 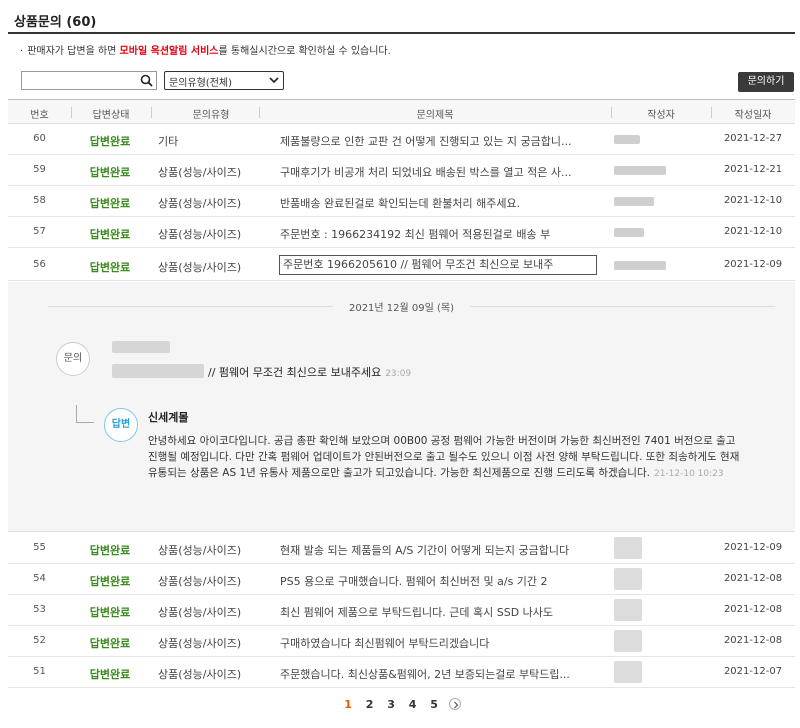 I want to click on answer-badge: 답변, so click(x=121, y=425).